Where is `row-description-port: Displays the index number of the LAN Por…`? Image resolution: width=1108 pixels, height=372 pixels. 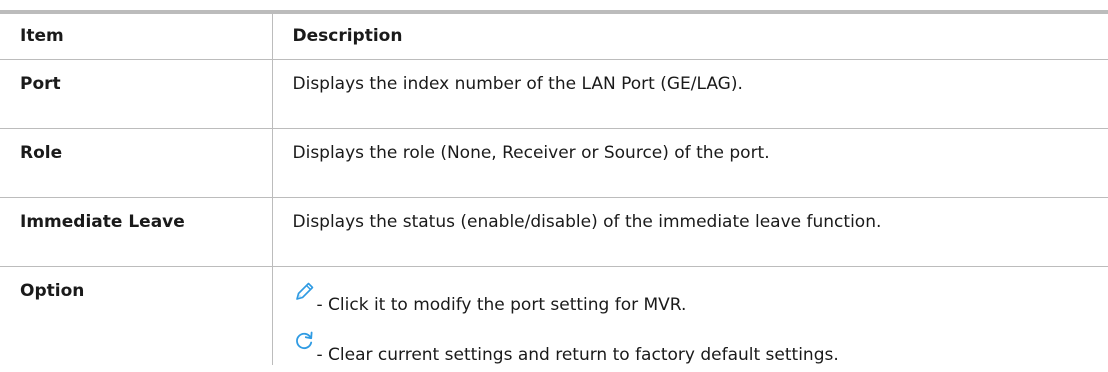
row-description-port: Displays the index number of the LAN Por… is located at coordinates (690, 94).